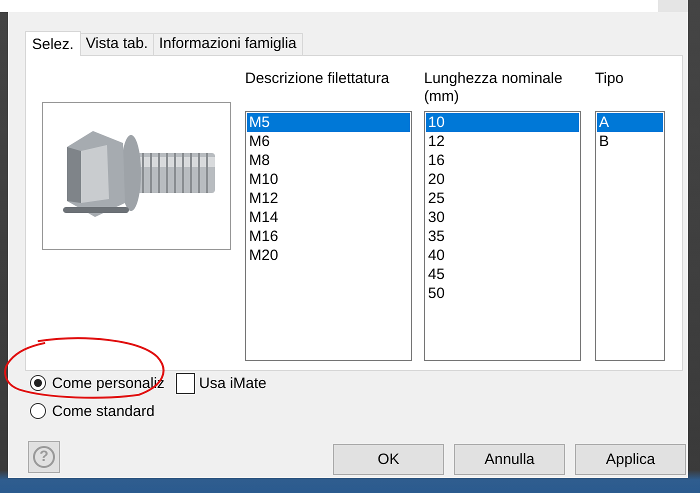 This screenshot has height=493, width=700. Describe the element at coordinates (231, 383) in the screenshot. I see `checkbox-label: Usa iMate` at that location.